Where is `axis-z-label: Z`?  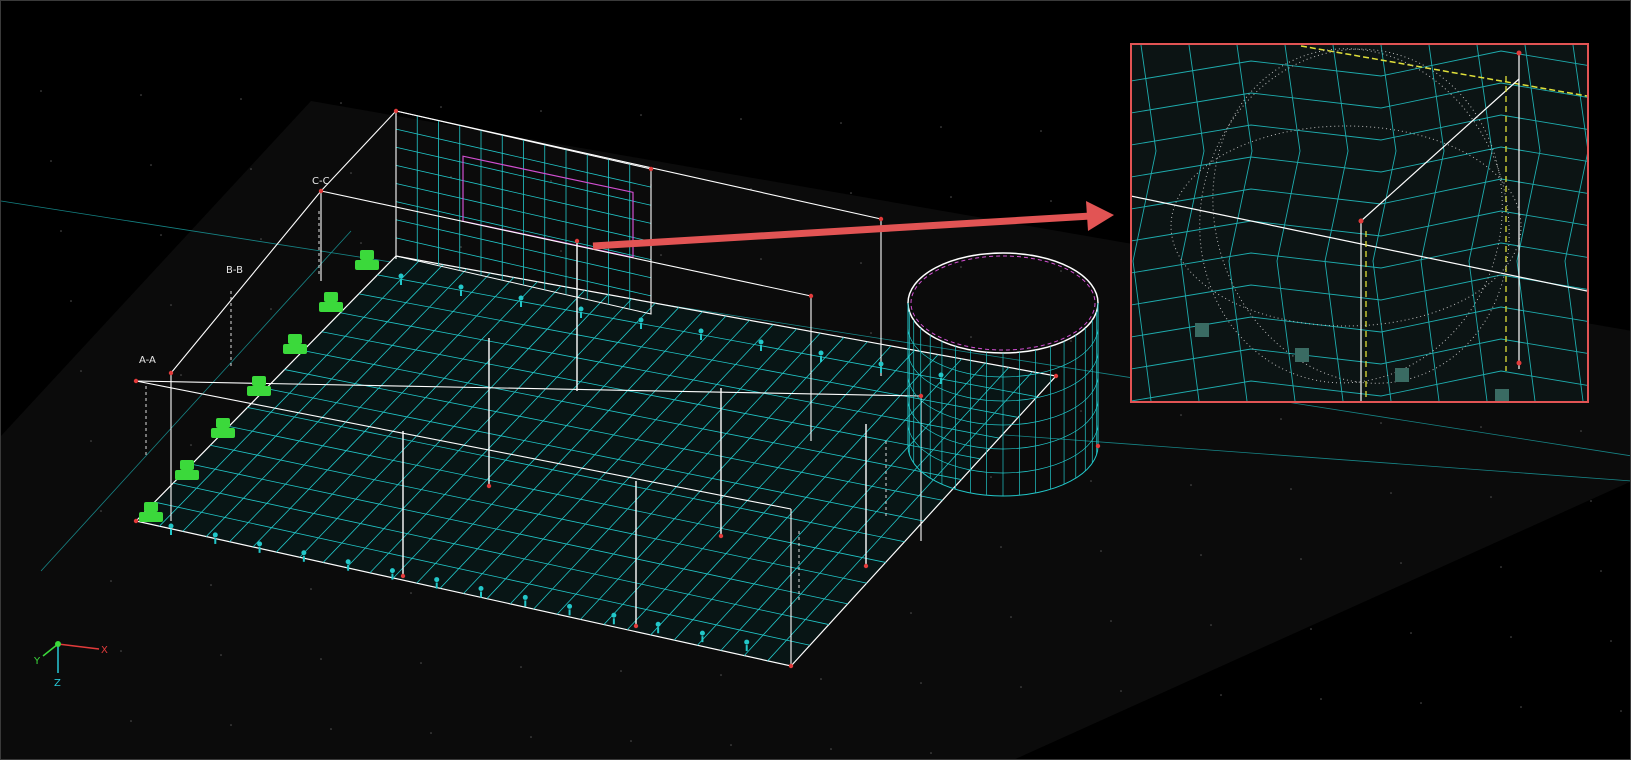
axis-z-label: Z is located at coordinates (57, 683).